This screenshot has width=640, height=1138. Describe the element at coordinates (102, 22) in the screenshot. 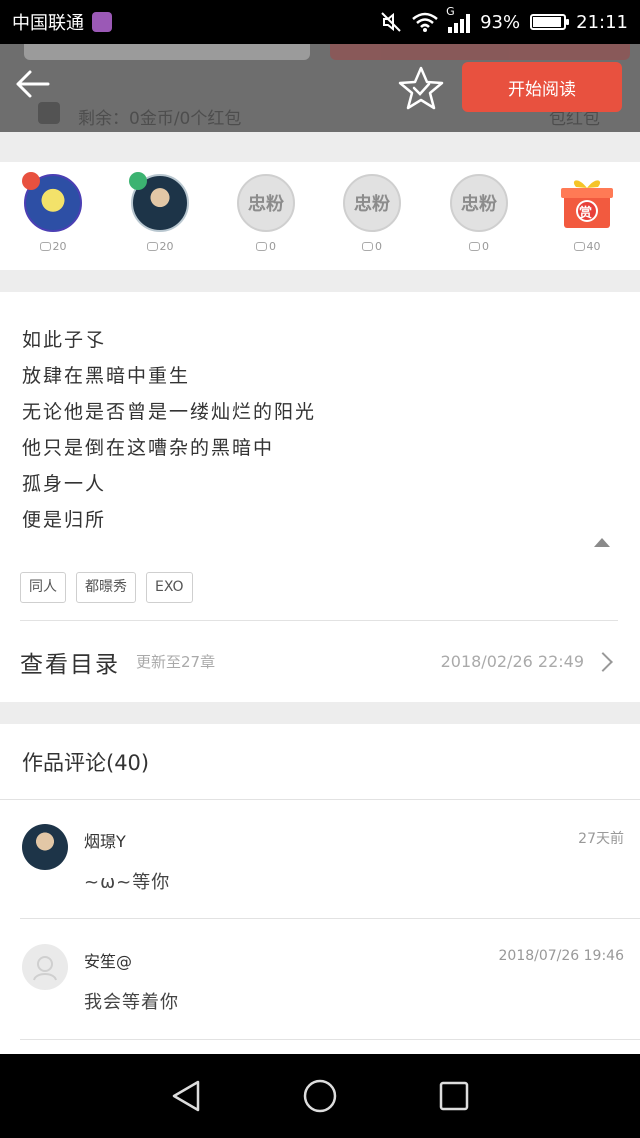

I see `gallery-notification-icon` at that location.